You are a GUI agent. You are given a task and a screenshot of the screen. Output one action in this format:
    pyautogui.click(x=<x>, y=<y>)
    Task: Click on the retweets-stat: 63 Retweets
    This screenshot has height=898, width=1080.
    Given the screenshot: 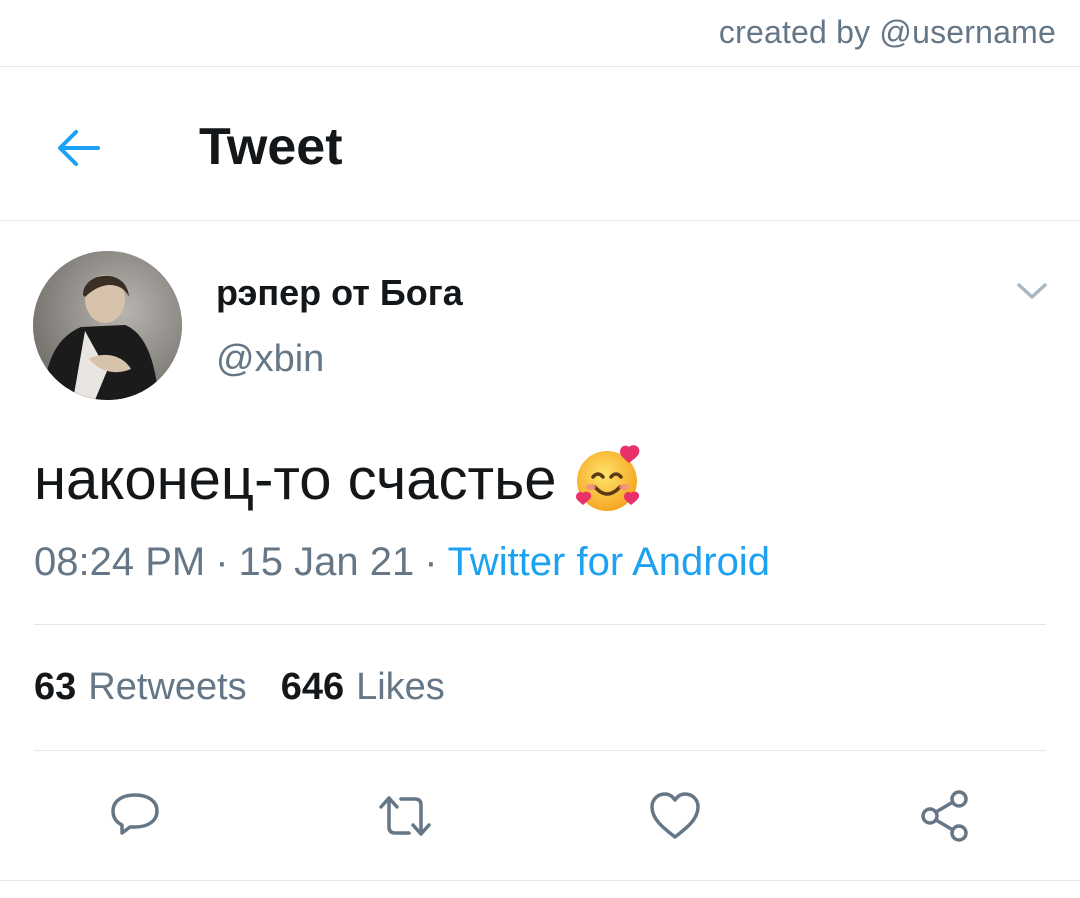 What is the action you would take?
    pyautogui.click(x=140, y=687)
    